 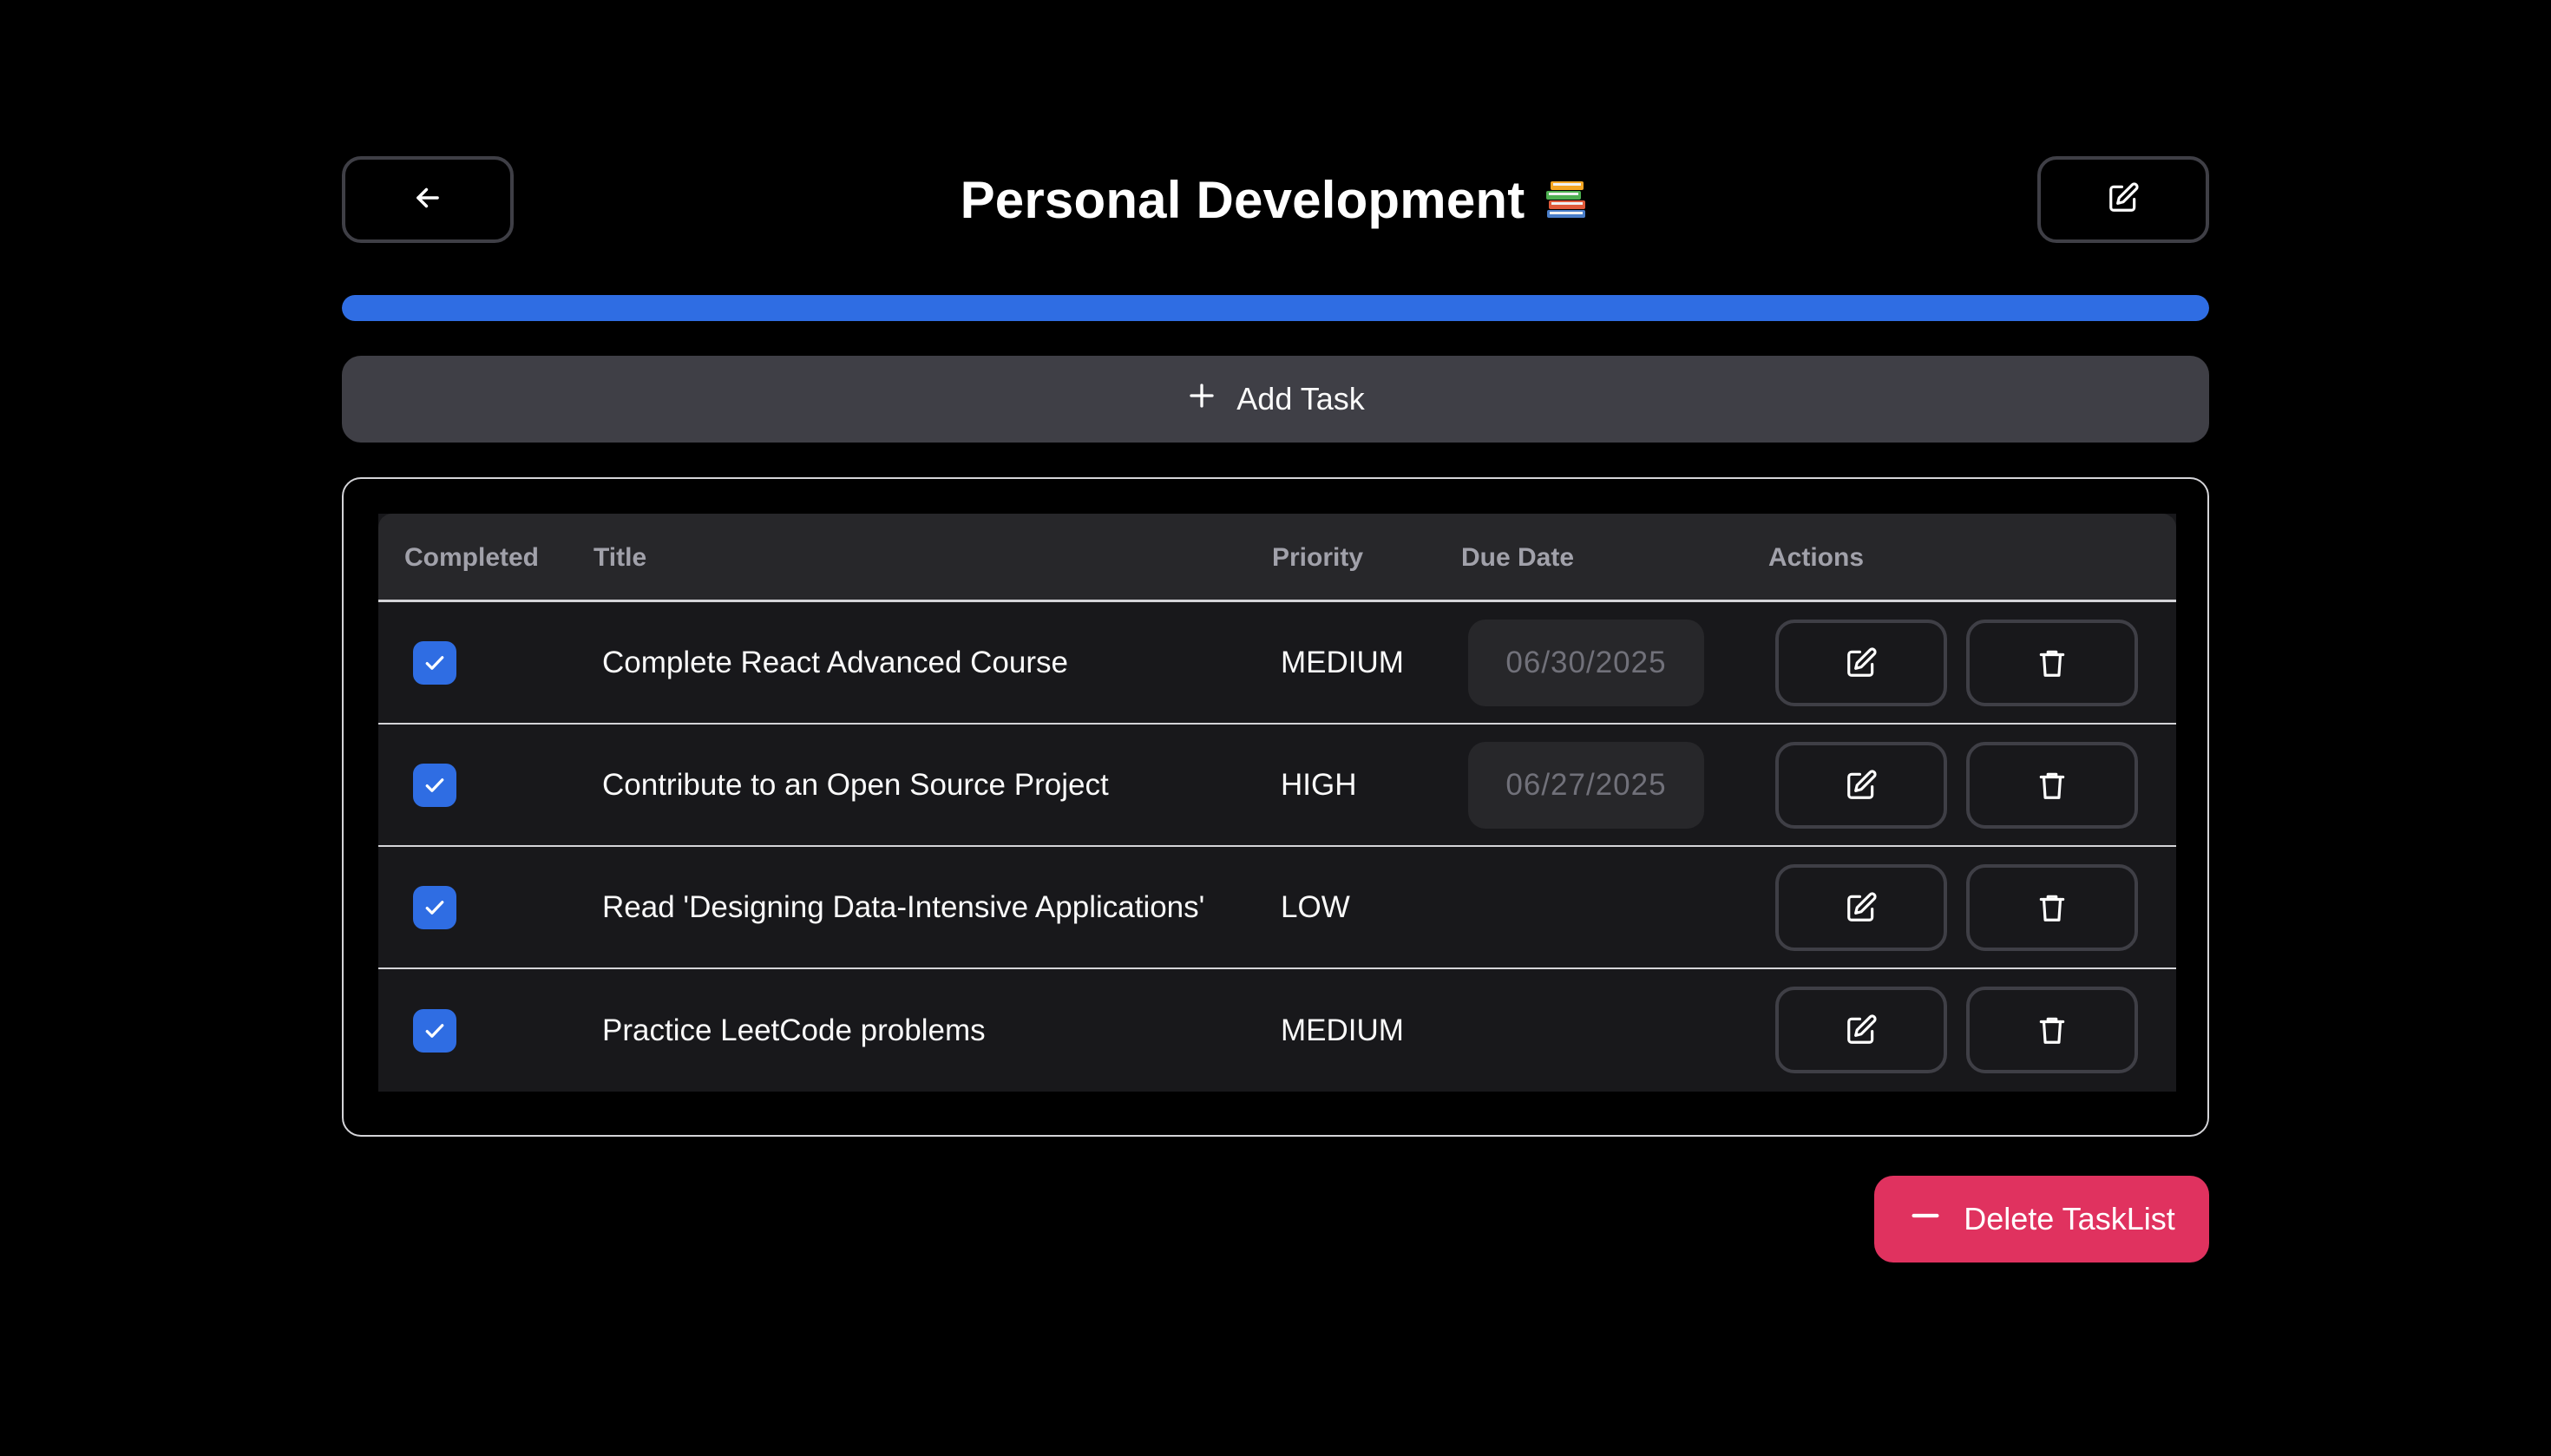 I want to click on add-task-label: Add Task, so click(x=1300, y=398).